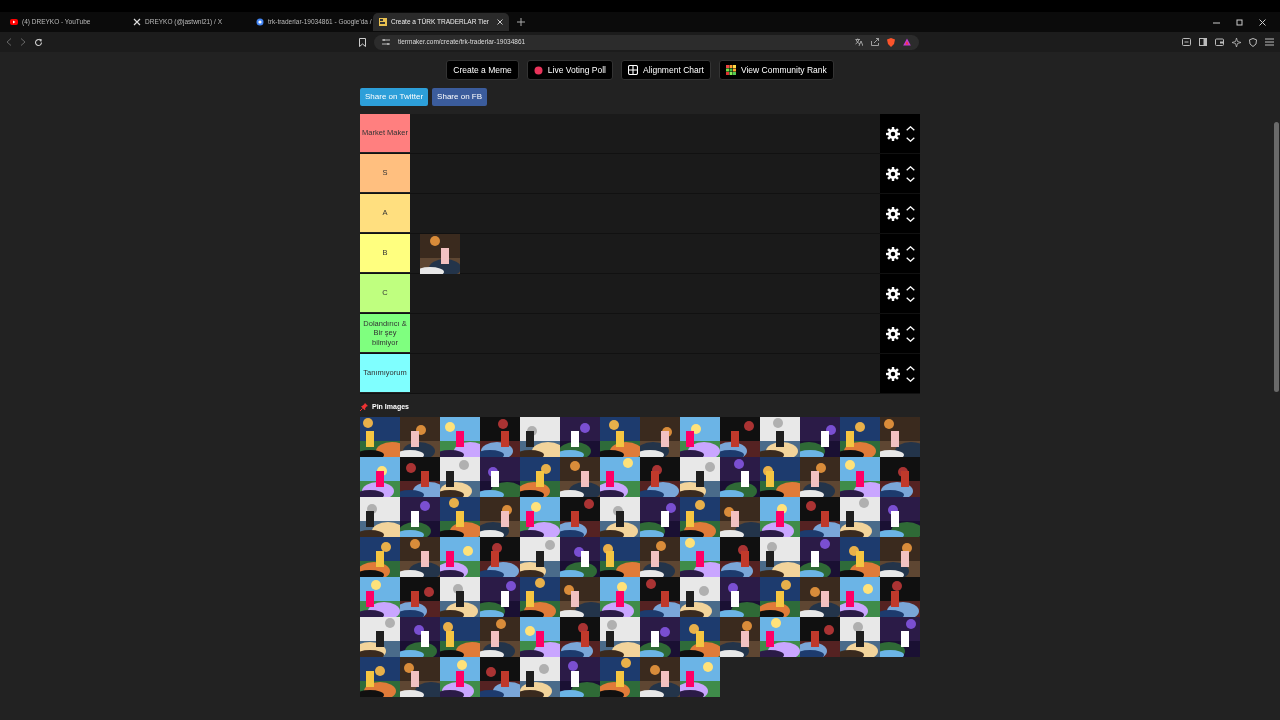  What do you see at coordinates (482, 70) in the screenshot?
I see `meme-button: Create a Meme` at bounding box center [482, 70].